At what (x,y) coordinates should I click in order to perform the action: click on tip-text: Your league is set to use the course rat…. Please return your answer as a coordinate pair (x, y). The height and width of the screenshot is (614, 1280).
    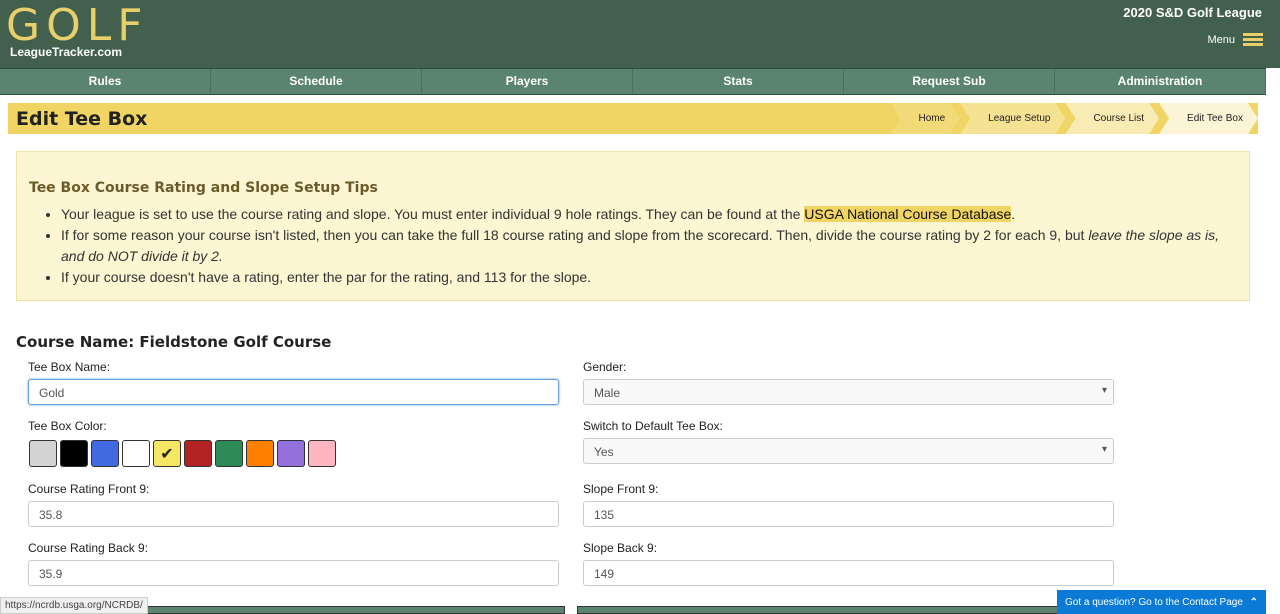
    Looking at the image, I should click on (433, 214).